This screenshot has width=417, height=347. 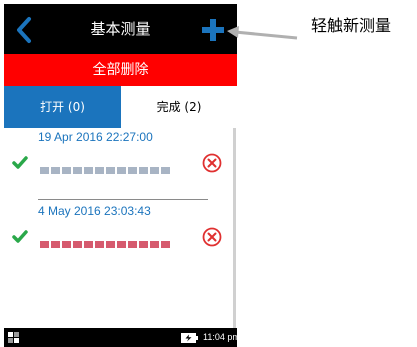 I want to click on callout-arrow-icon, so click(x=262, y=33).